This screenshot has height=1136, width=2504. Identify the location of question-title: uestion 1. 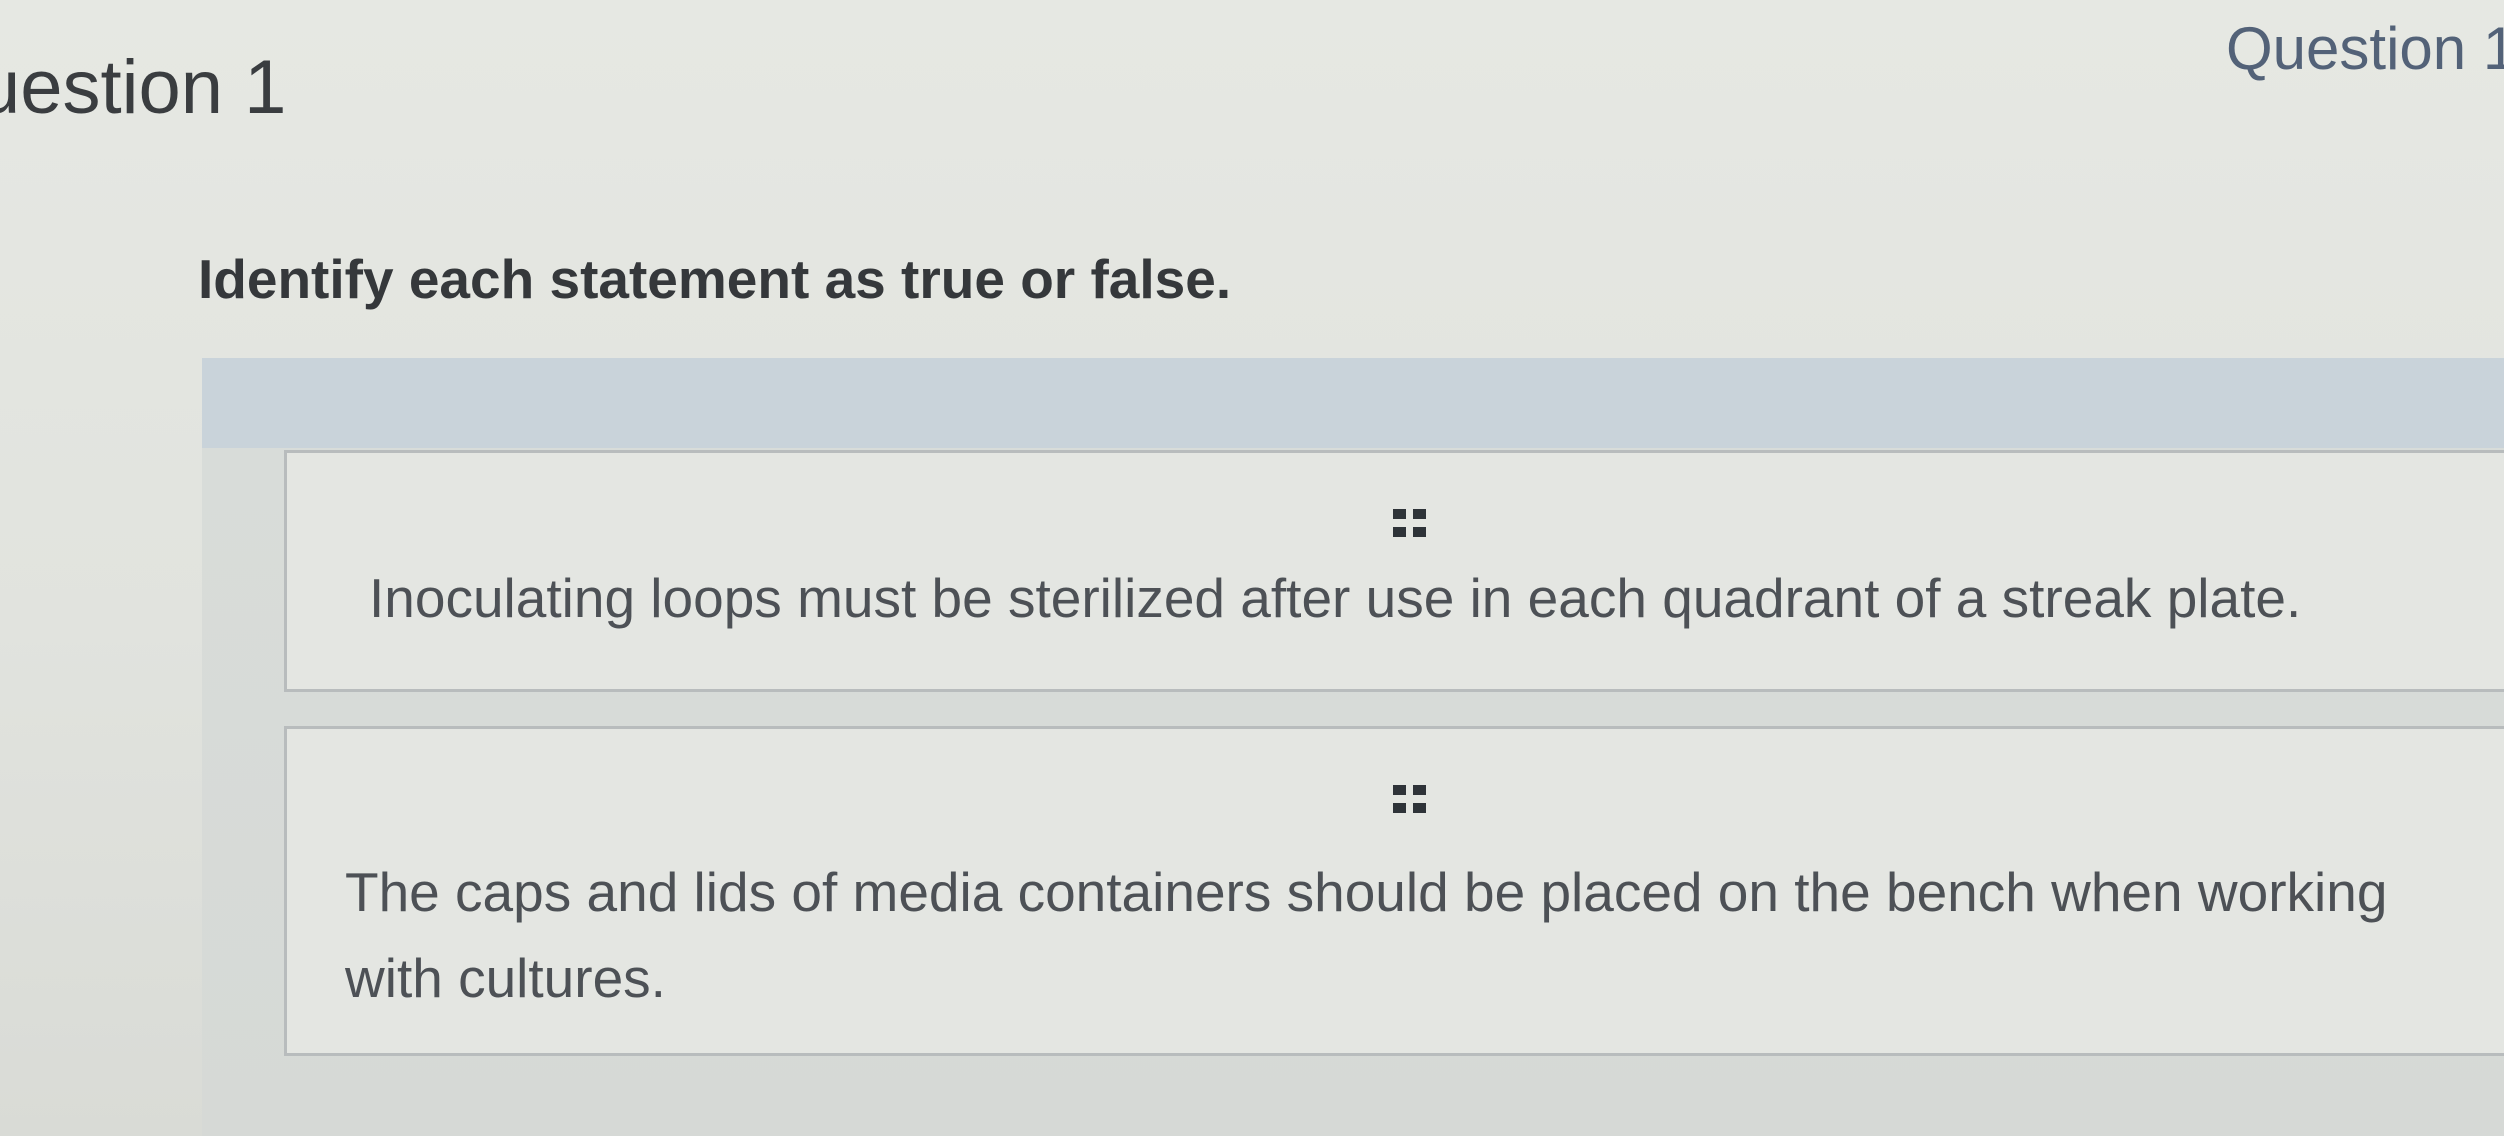
(143, 87).